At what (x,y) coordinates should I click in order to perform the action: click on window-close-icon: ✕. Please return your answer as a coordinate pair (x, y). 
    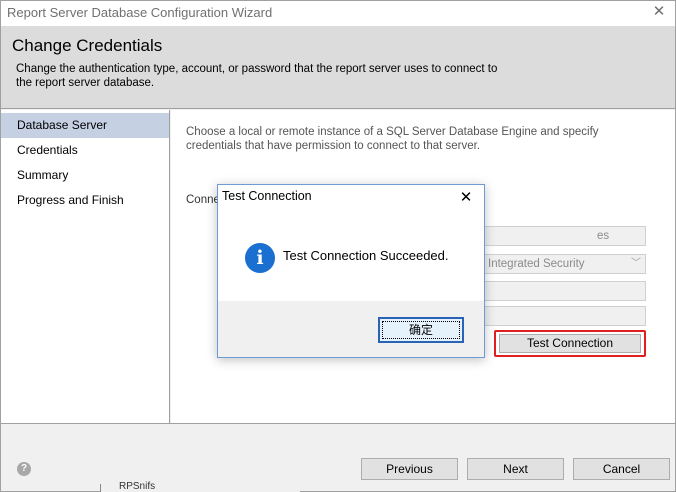
    Looking at the image, I should click on (659, 12).